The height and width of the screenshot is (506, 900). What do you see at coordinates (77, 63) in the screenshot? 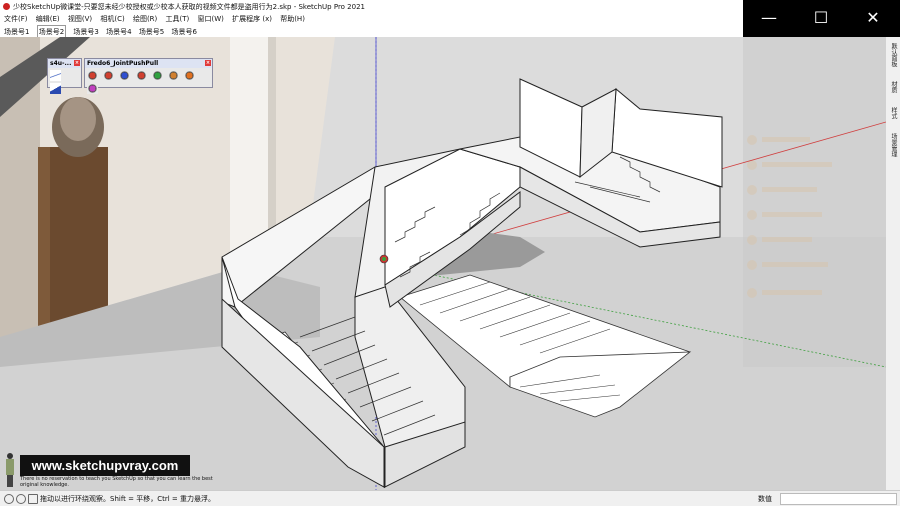
I see `s4u-toolbar-close-icon: ×` at bounding box center [77, 63].